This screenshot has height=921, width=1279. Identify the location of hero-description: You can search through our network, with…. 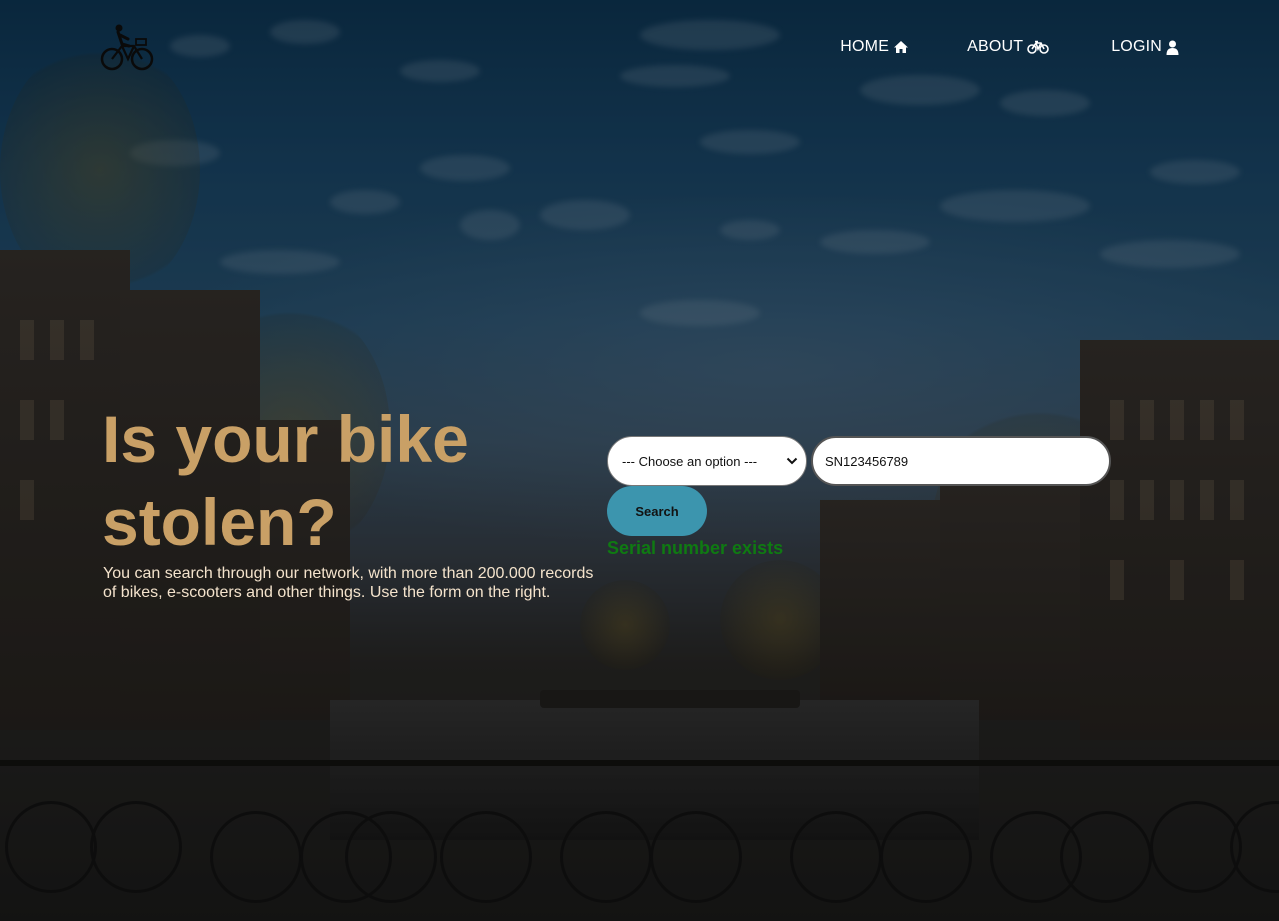
(348, 583).